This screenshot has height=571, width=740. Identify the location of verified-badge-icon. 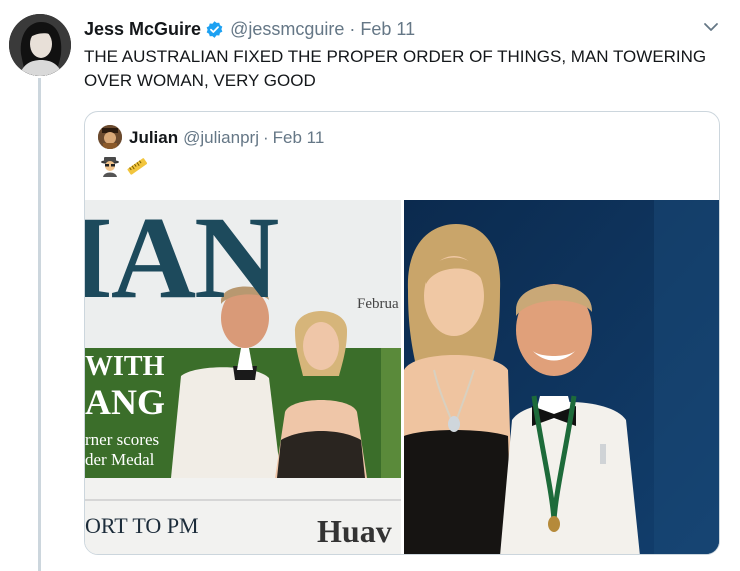
(214, 29).